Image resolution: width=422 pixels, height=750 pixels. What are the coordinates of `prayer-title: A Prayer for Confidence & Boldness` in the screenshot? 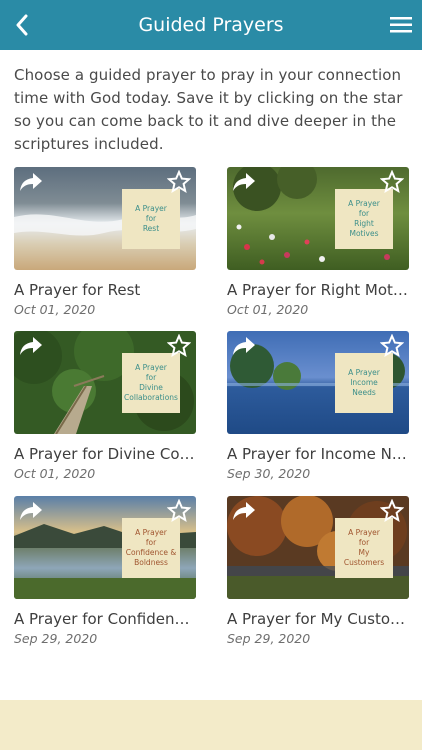 It's located at (105, 619).